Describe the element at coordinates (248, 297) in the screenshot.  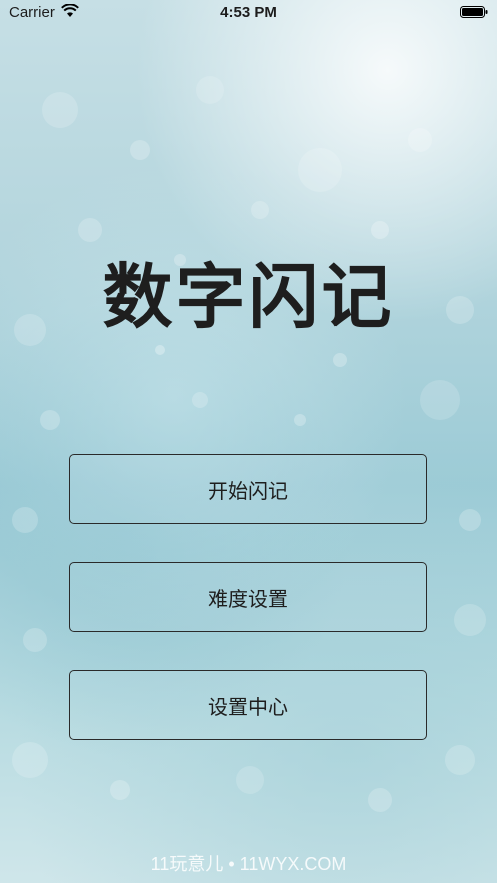
I see `app-title: 数字闪记` at that location.